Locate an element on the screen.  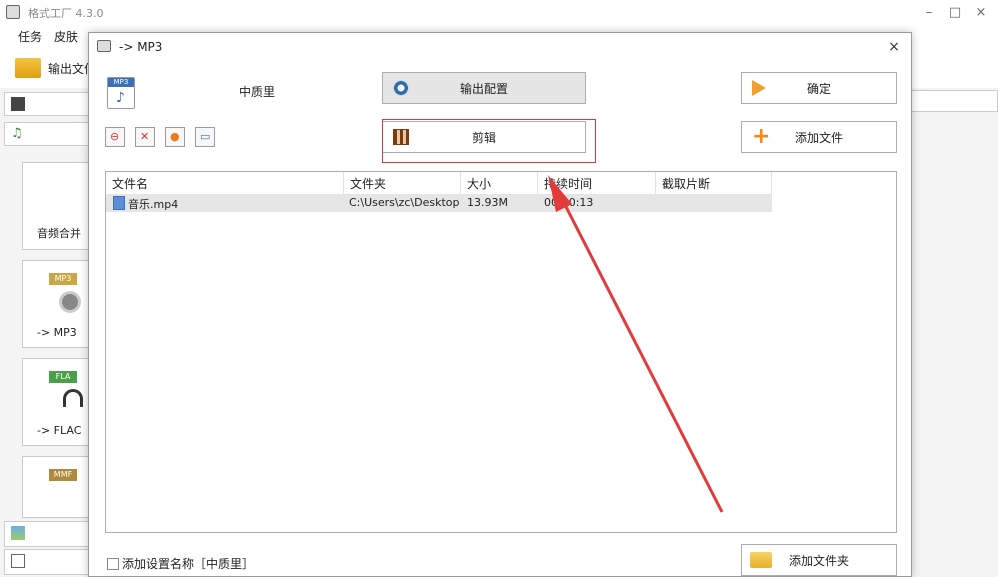
film-scissors-icon is located at coordinates (401, 137).